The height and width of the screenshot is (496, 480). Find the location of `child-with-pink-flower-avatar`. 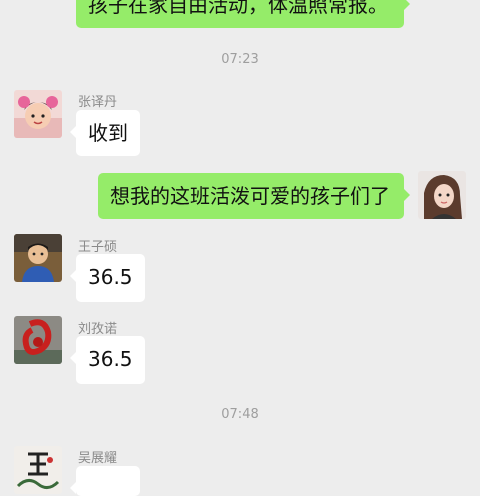

child-with-pink-flower-avatar is located at coordinates (38, 114).